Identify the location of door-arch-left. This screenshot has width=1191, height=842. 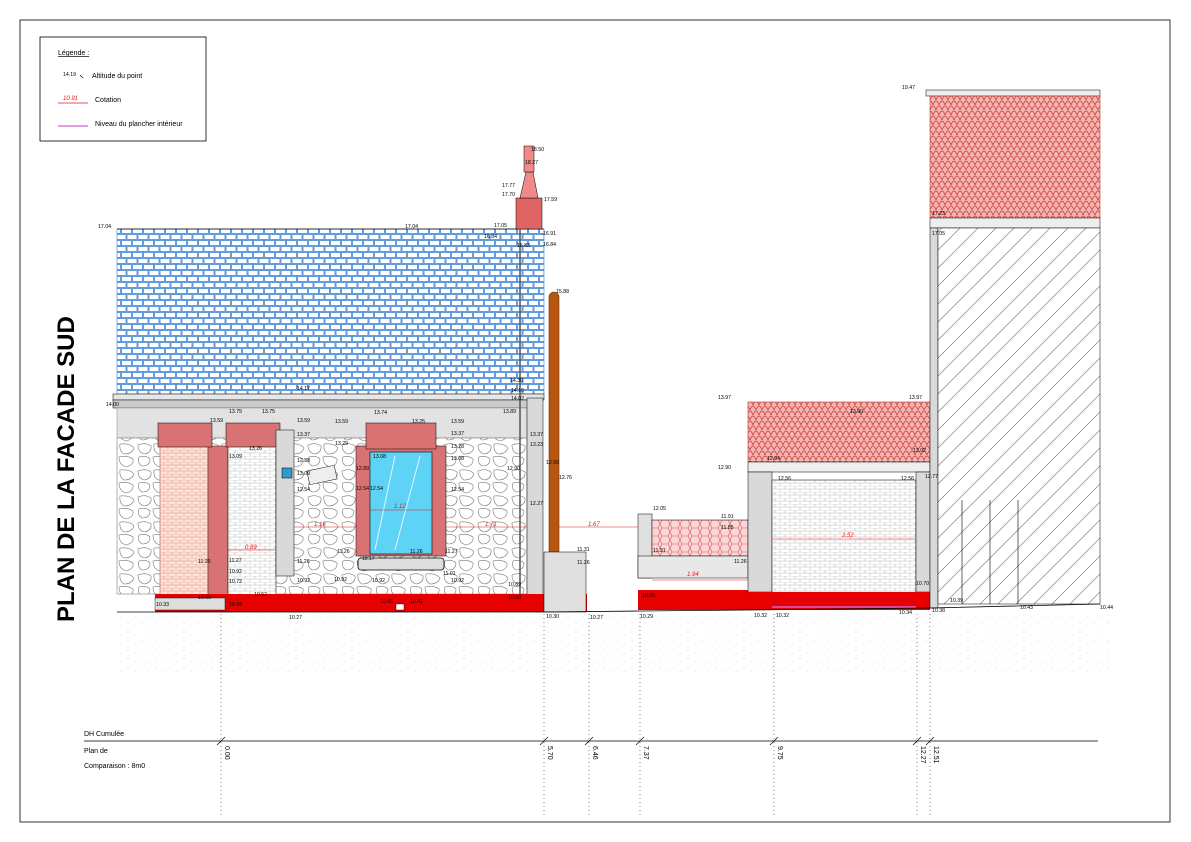
(185, 435).